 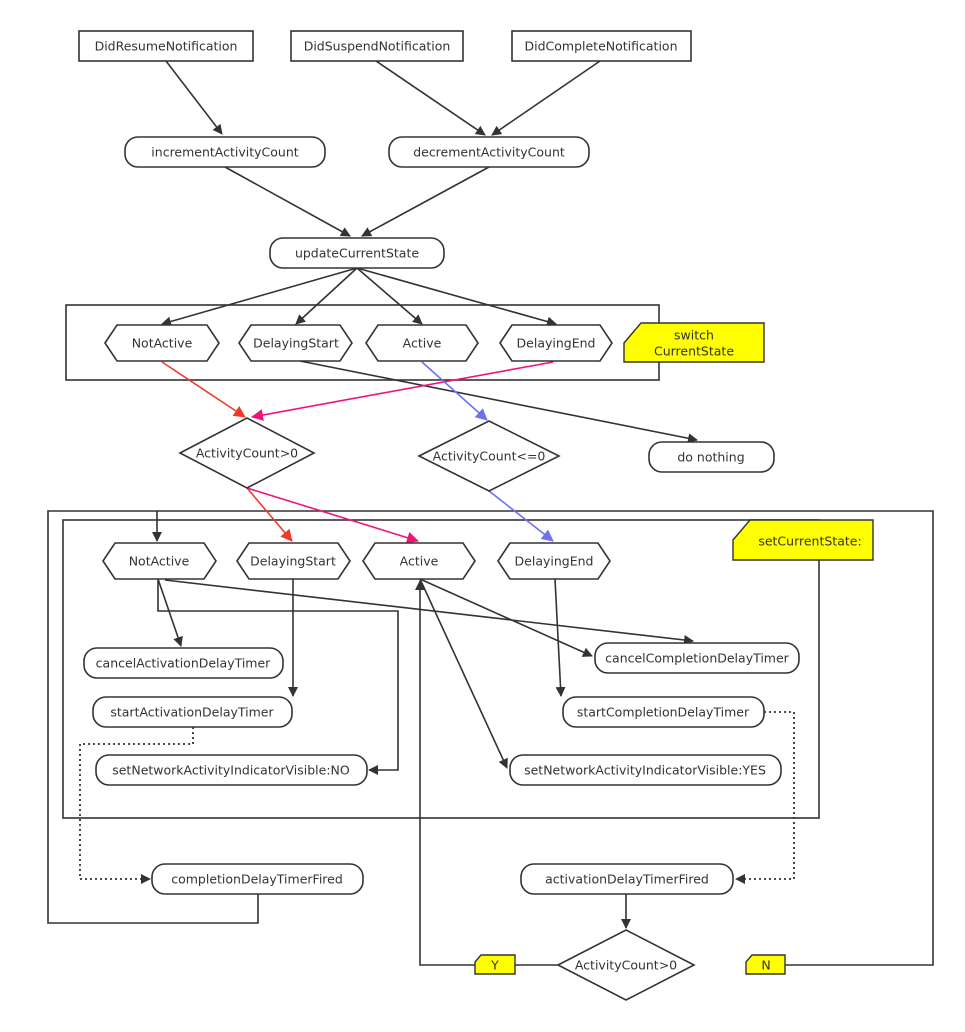 What do you see at coordinates (694, 351) in the screenshot?
I see `switch-note-line2: CurrentState` at bounding box center [694, 351].